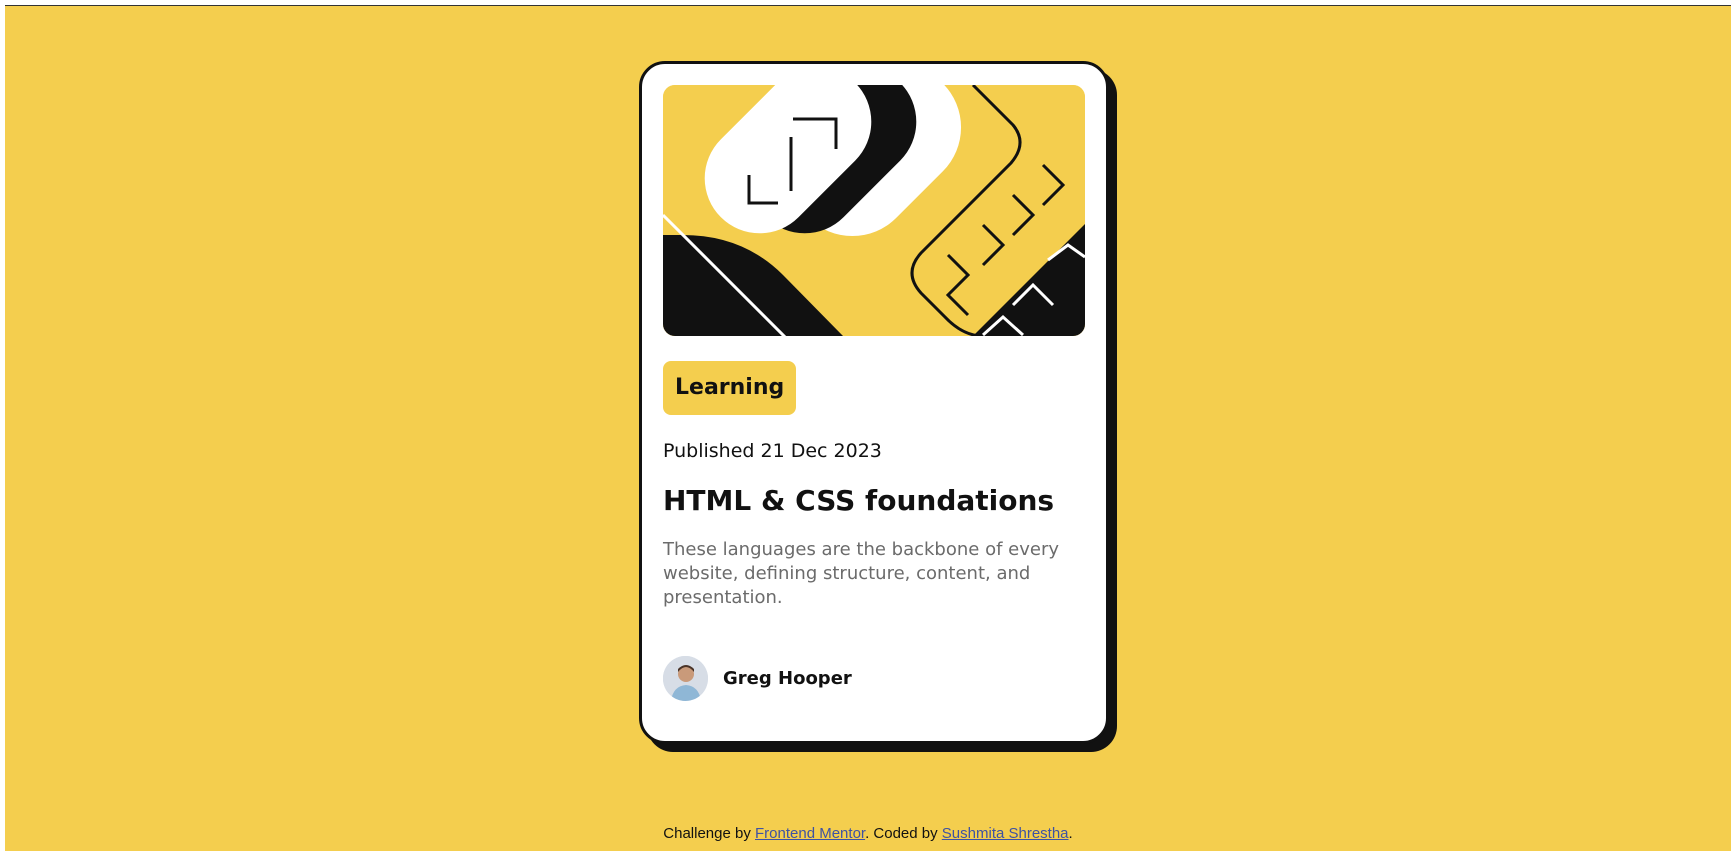 The height and width of the screenshot is (854, 1731). I want to click on avatar, so click(685, 678).